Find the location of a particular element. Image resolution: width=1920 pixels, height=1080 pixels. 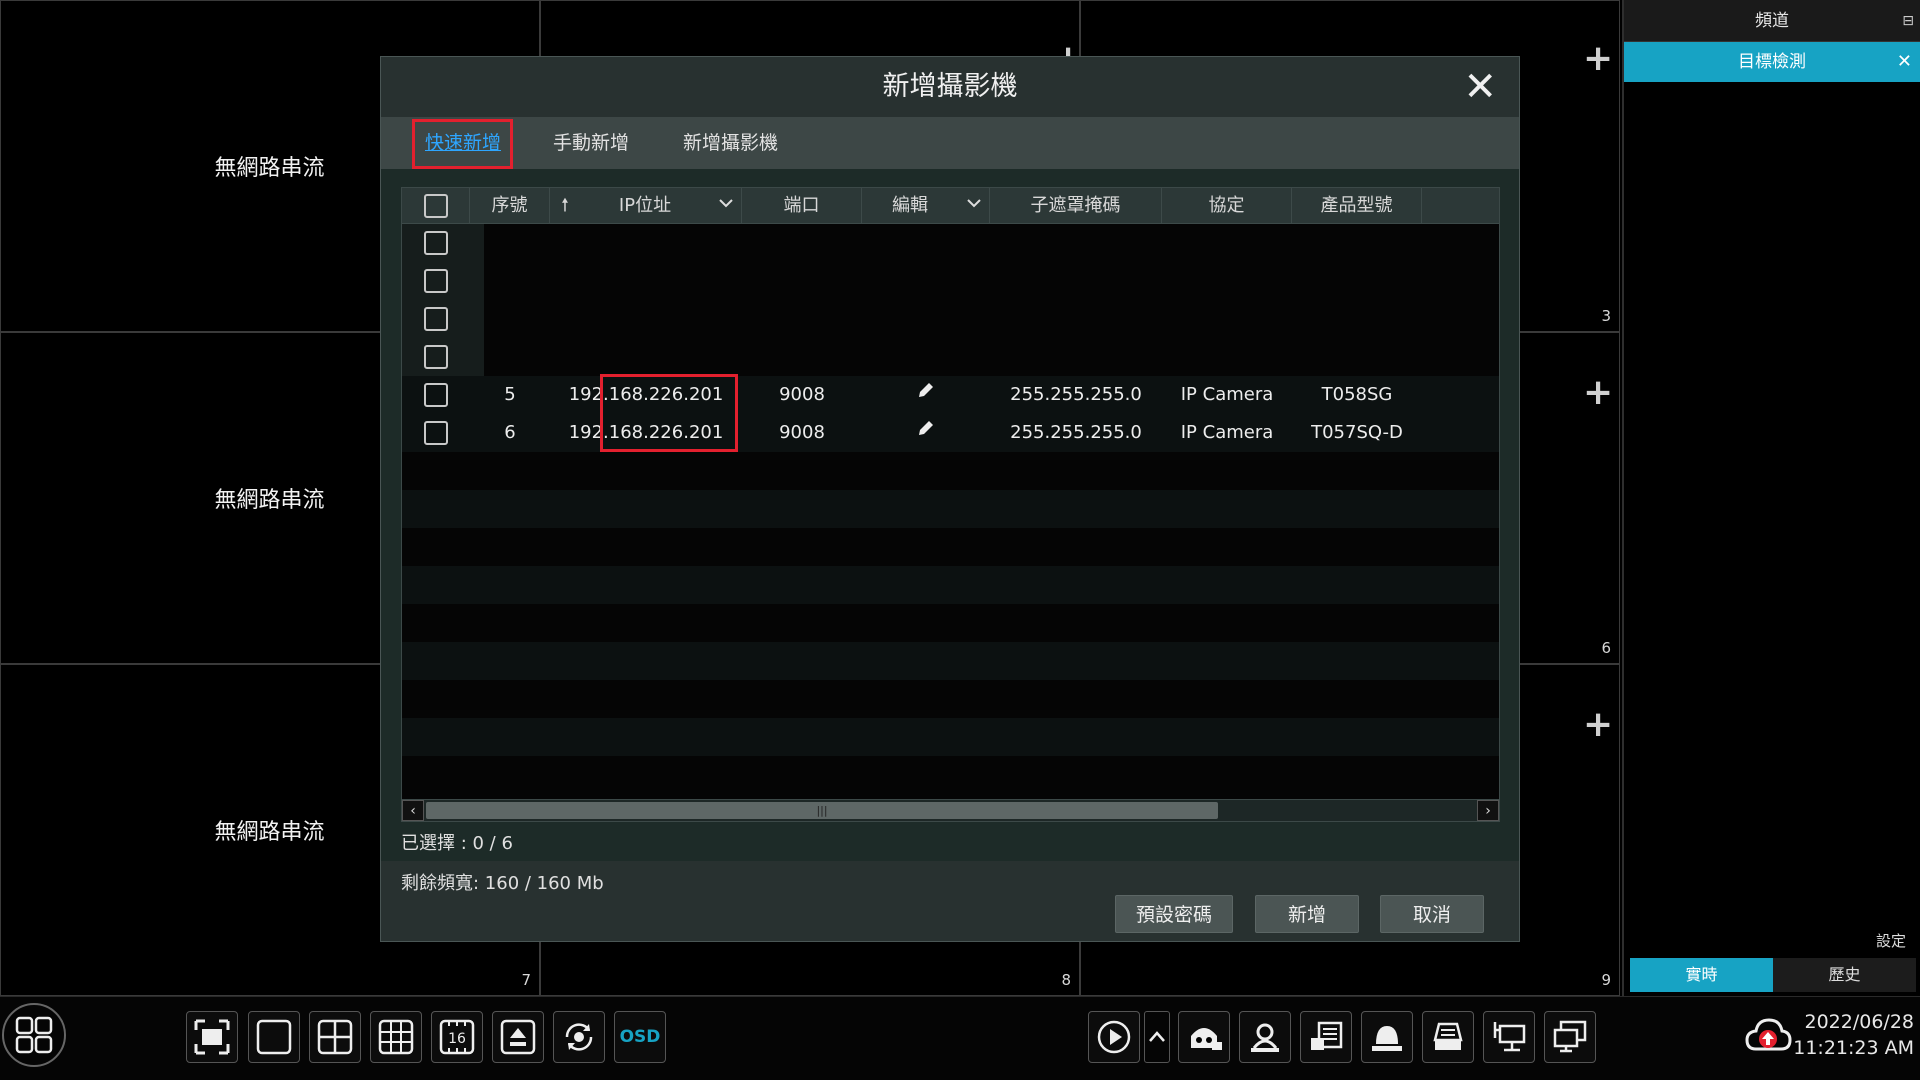

main-menu-button is located at coordinates (34, 1035).